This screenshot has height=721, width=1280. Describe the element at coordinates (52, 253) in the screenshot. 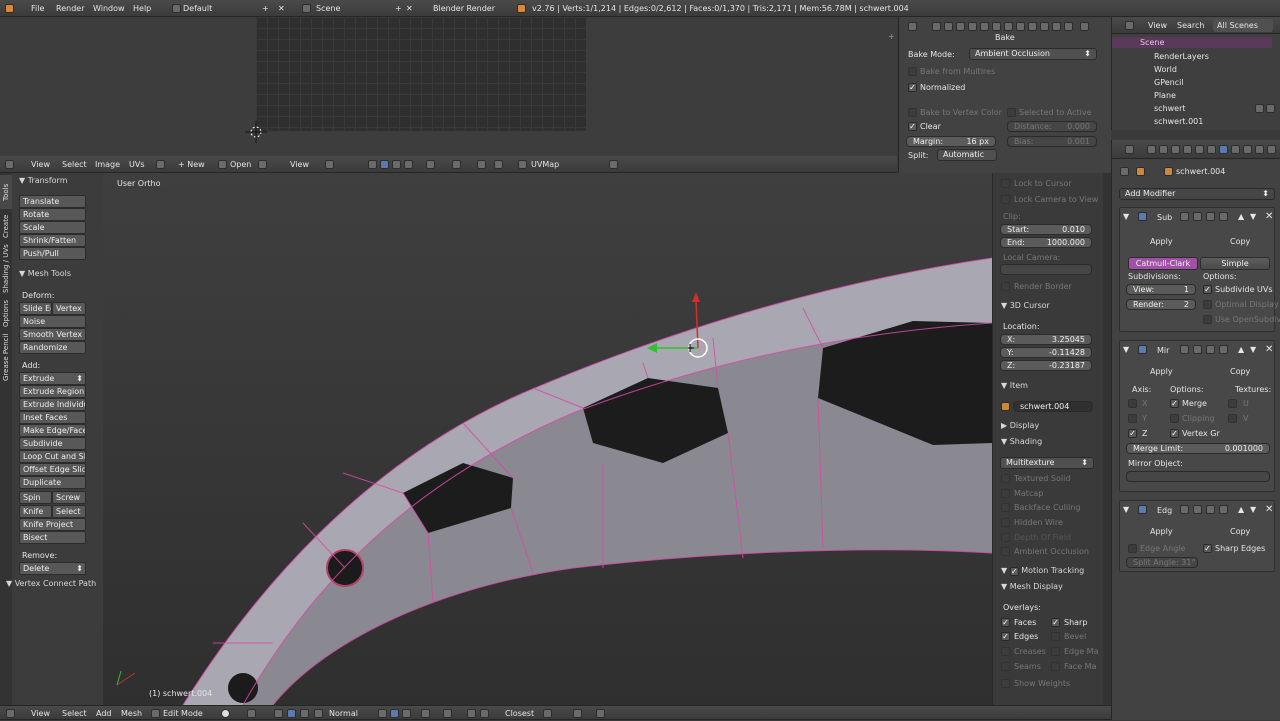

I see `push-pull-button: Push/Pull` at that location.